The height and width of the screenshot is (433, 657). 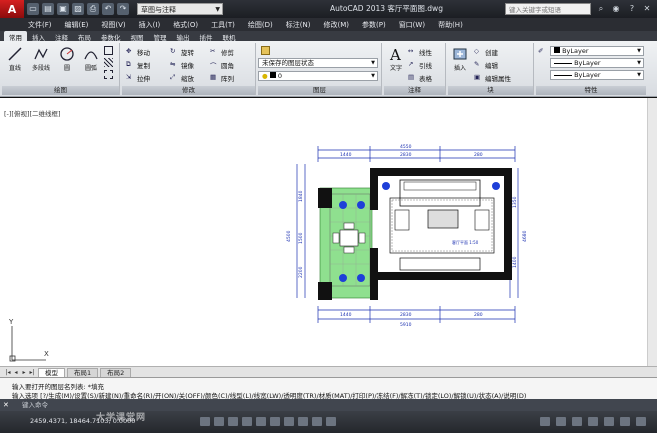 I want to click on menu-draw: 绘图(D), so click(x=260, y=25).